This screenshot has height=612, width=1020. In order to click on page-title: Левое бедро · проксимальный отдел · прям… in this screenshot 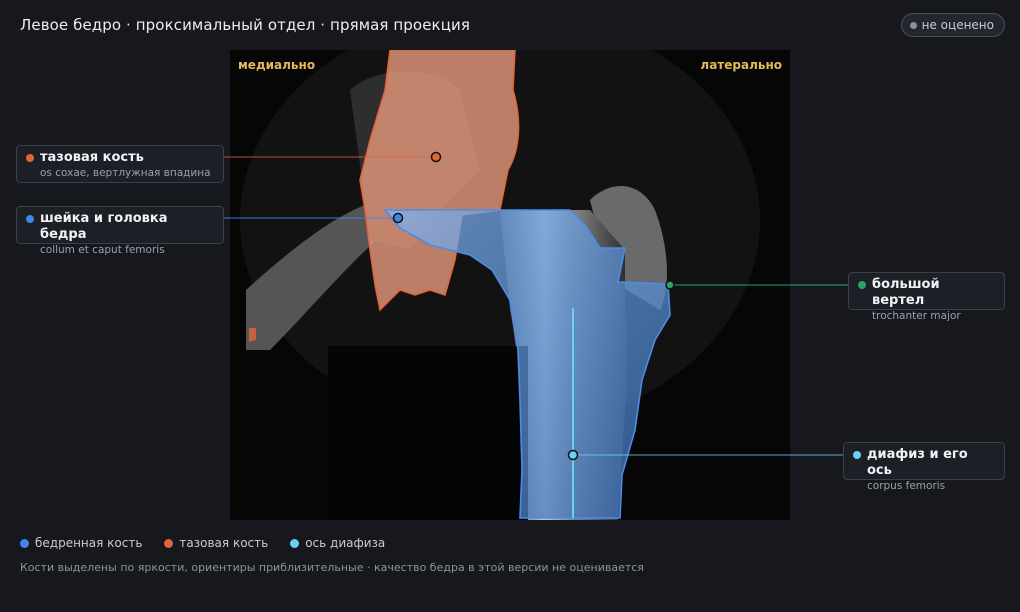, I will do `click(245, 25)`.